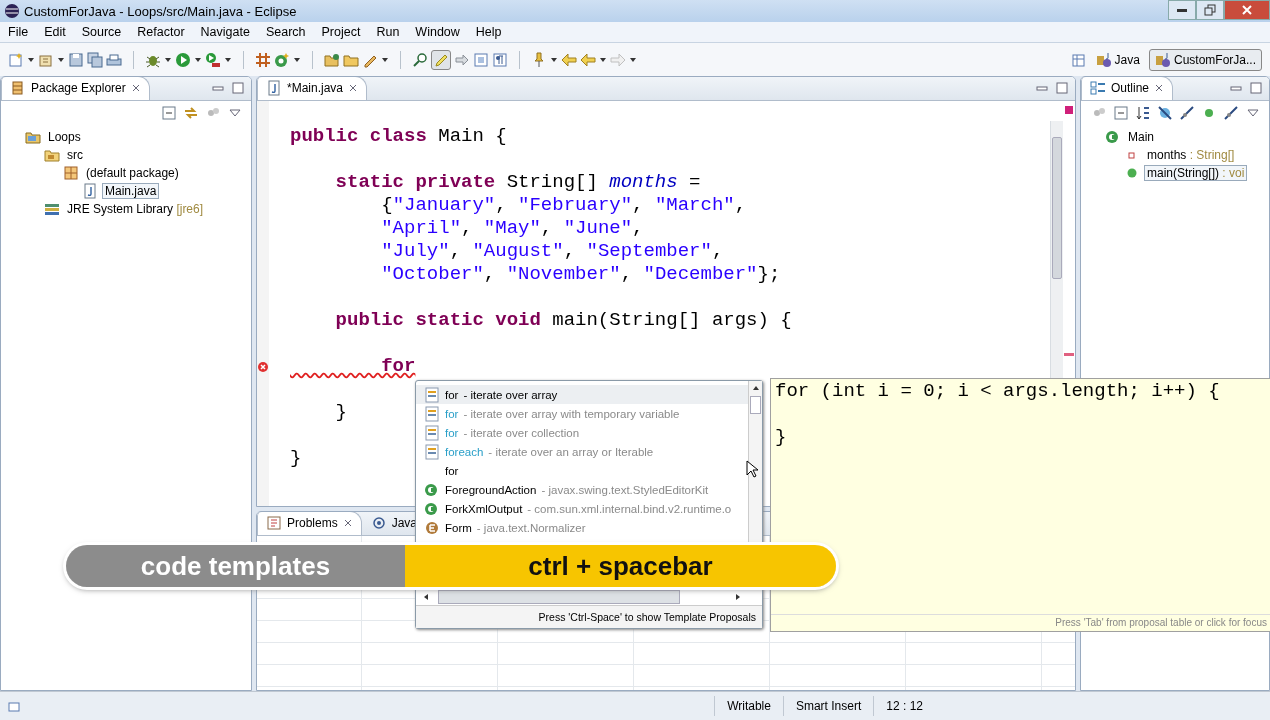 This screenshot has width=1270, height=720. Describe the element at coordinates (312, 88) in the screenshot. I see `editor-tab: *Main.java` at that location.